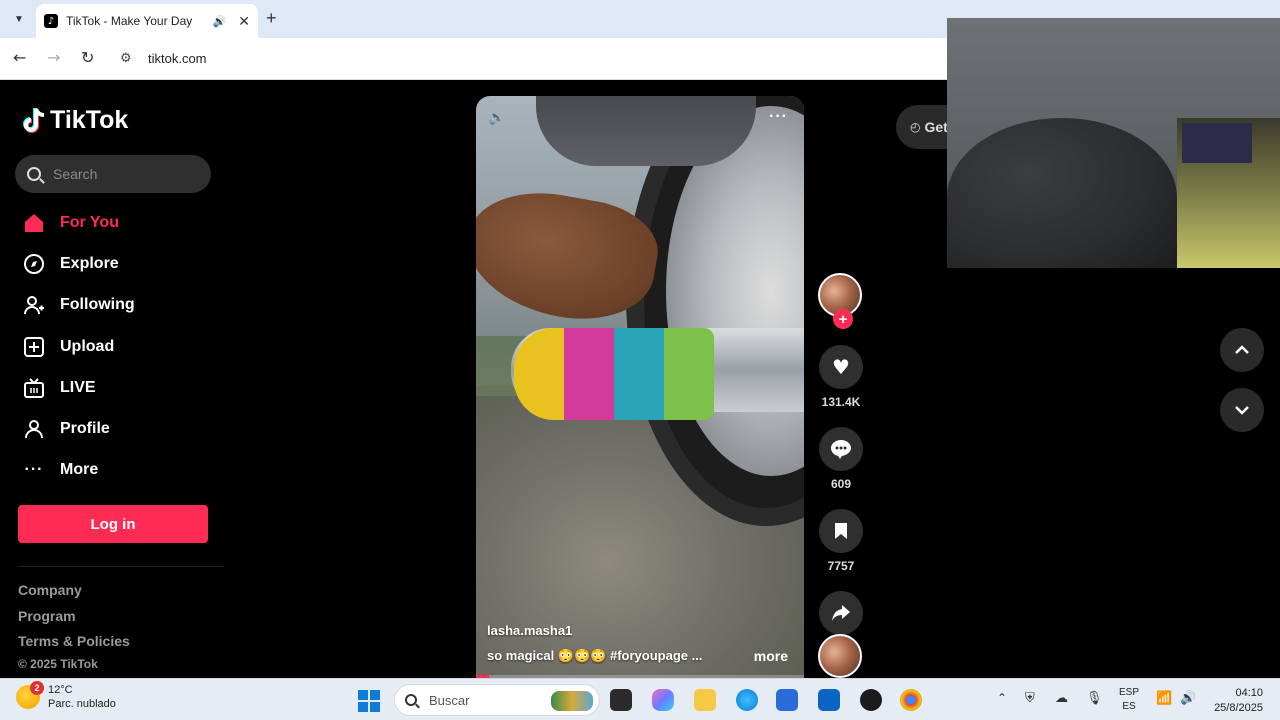  I want to click on caption-more-link: more, so click(771, 656).